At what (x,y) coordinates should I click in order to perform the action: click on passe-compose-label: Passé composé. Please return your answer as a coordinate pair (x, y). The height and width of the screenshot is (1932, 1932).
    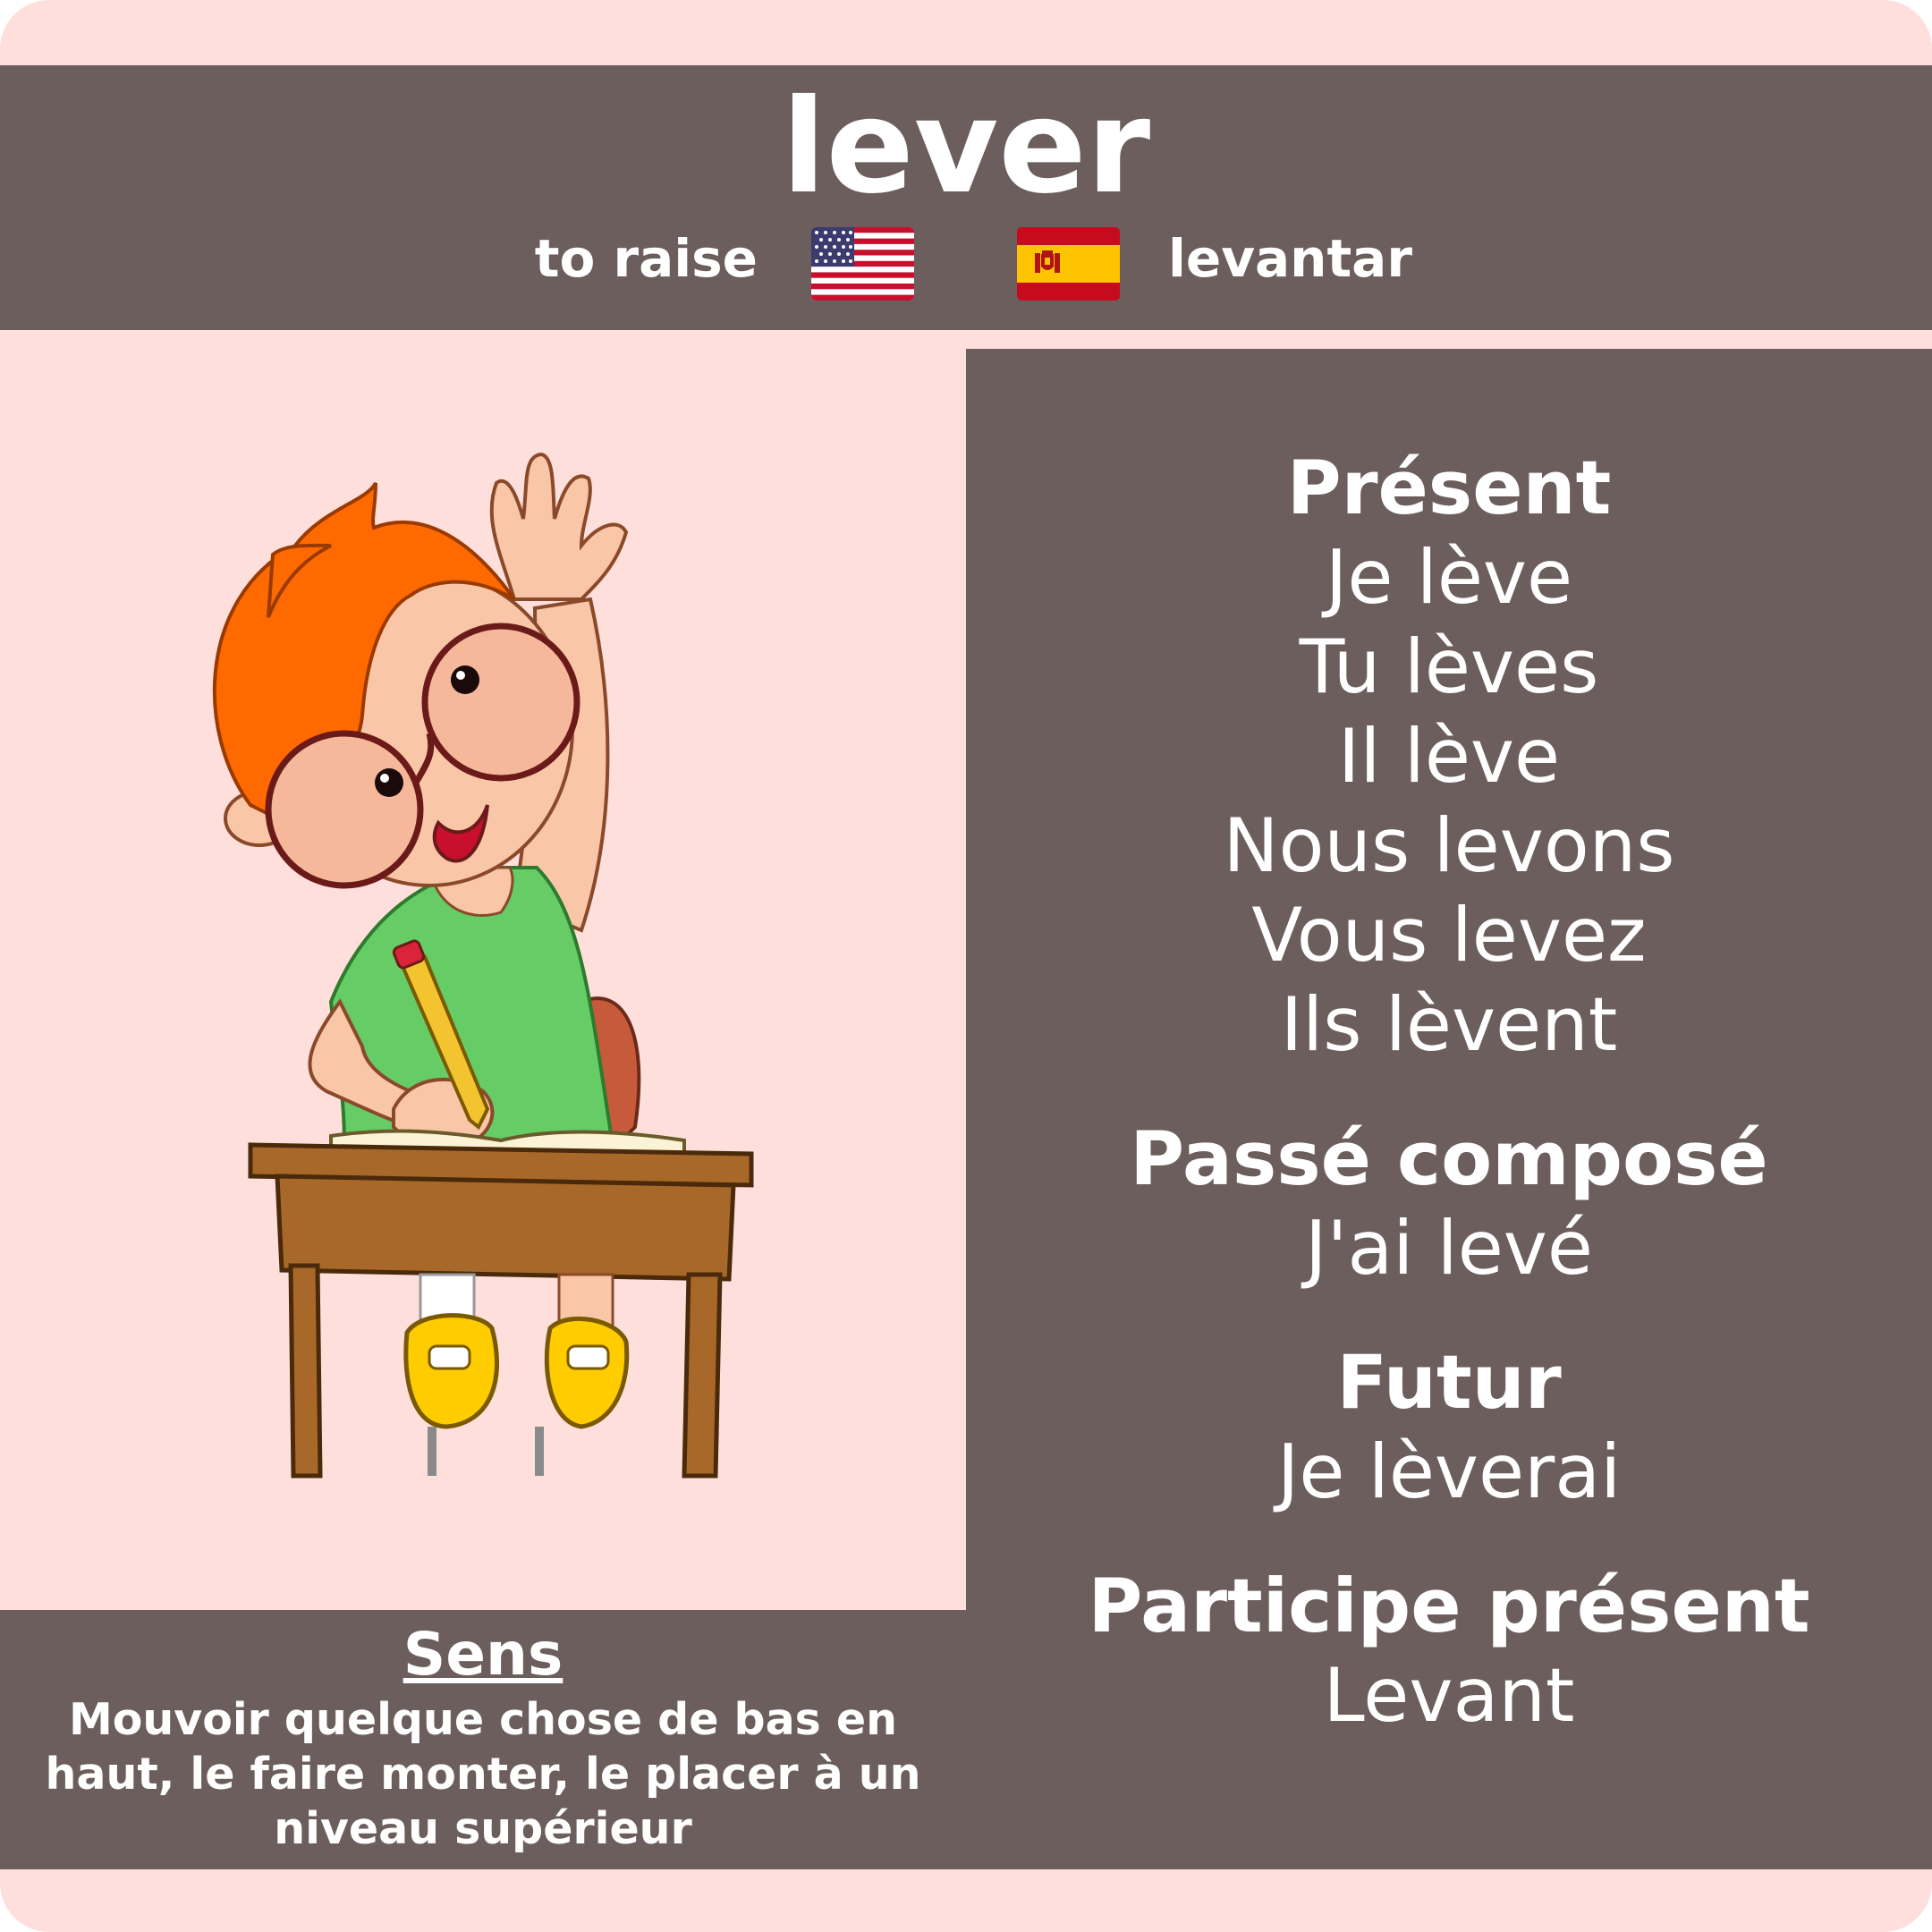
    Looking at the image, I should click on (1449, 1158).